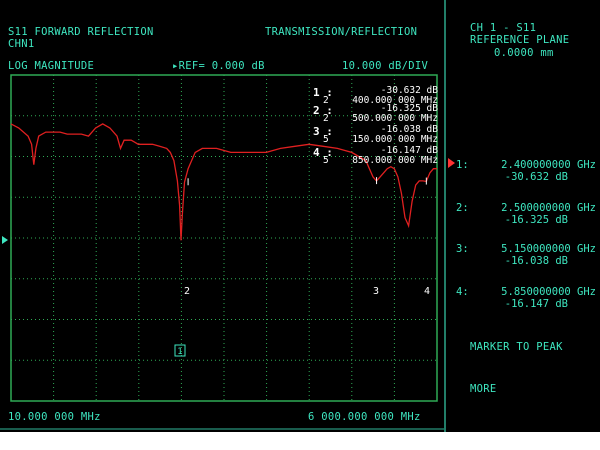  Describe the element at coordinates (462, 208) in the screenshot. I see `softkey-marker-2-label: 2:` at that location.